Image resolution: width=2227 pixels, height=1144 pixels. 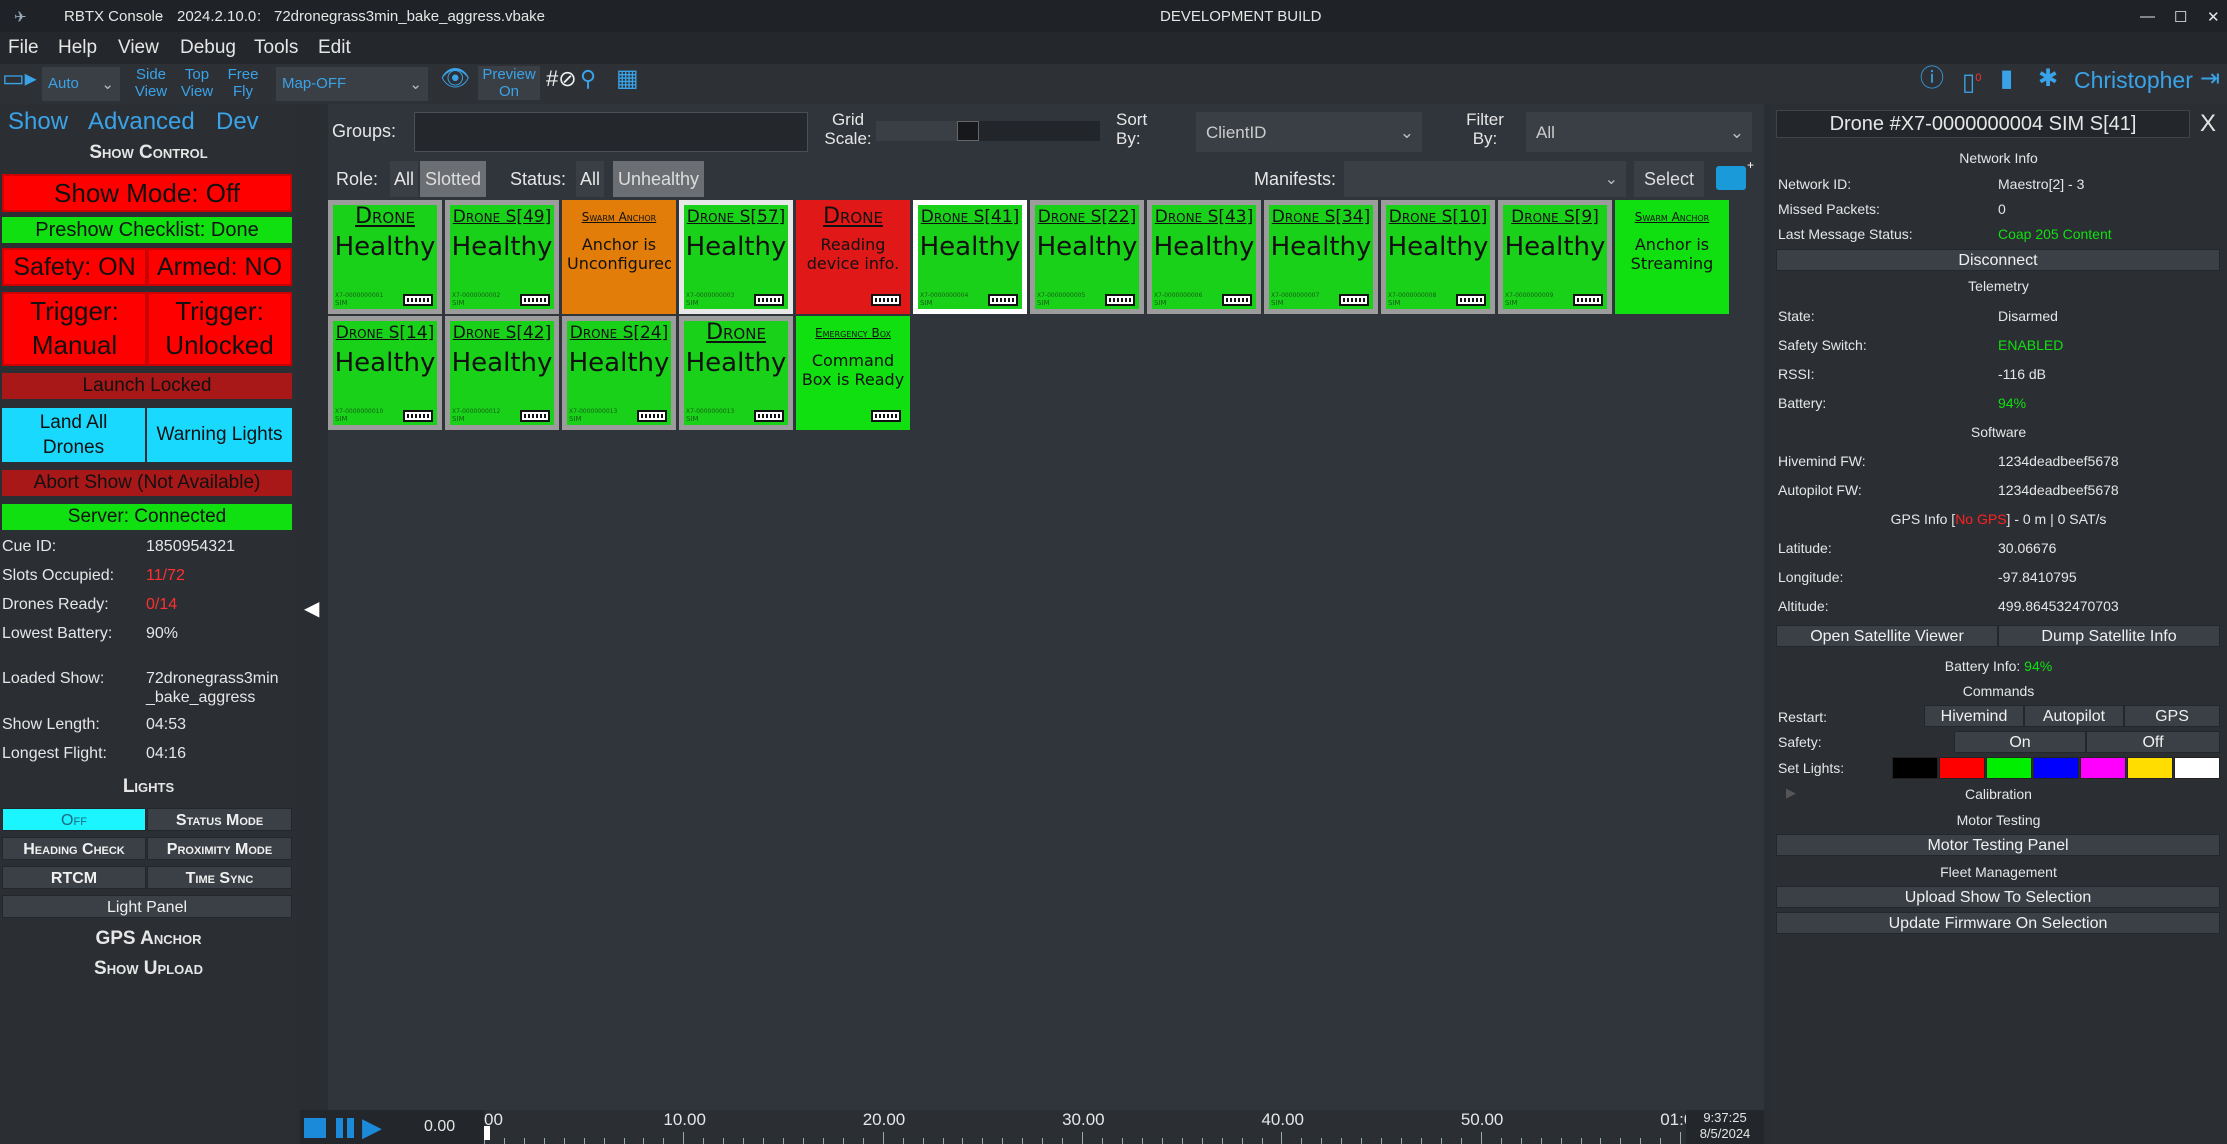 What do you see at coordinates (968, 131) in the screenshot?
I see `grid-scale-handle` at bounding box center [968, 131].